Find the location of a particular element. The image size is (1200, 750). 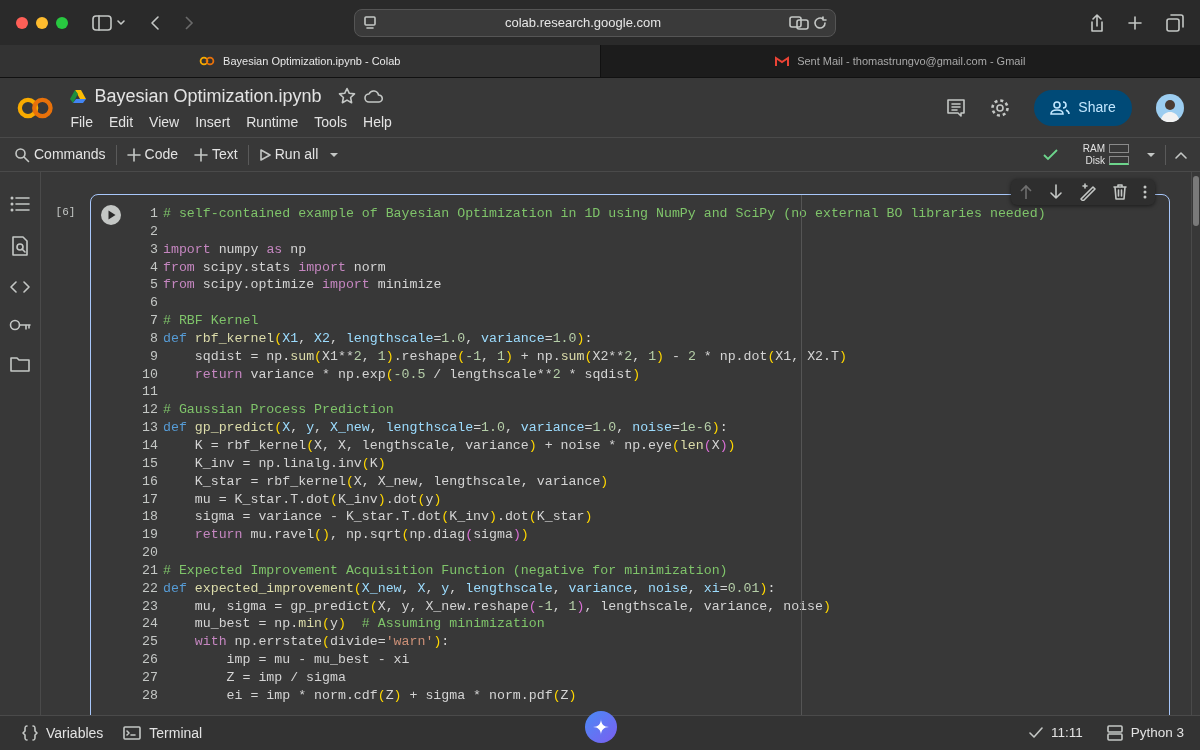

sidebar-icon is located at coordinates (102, 22).